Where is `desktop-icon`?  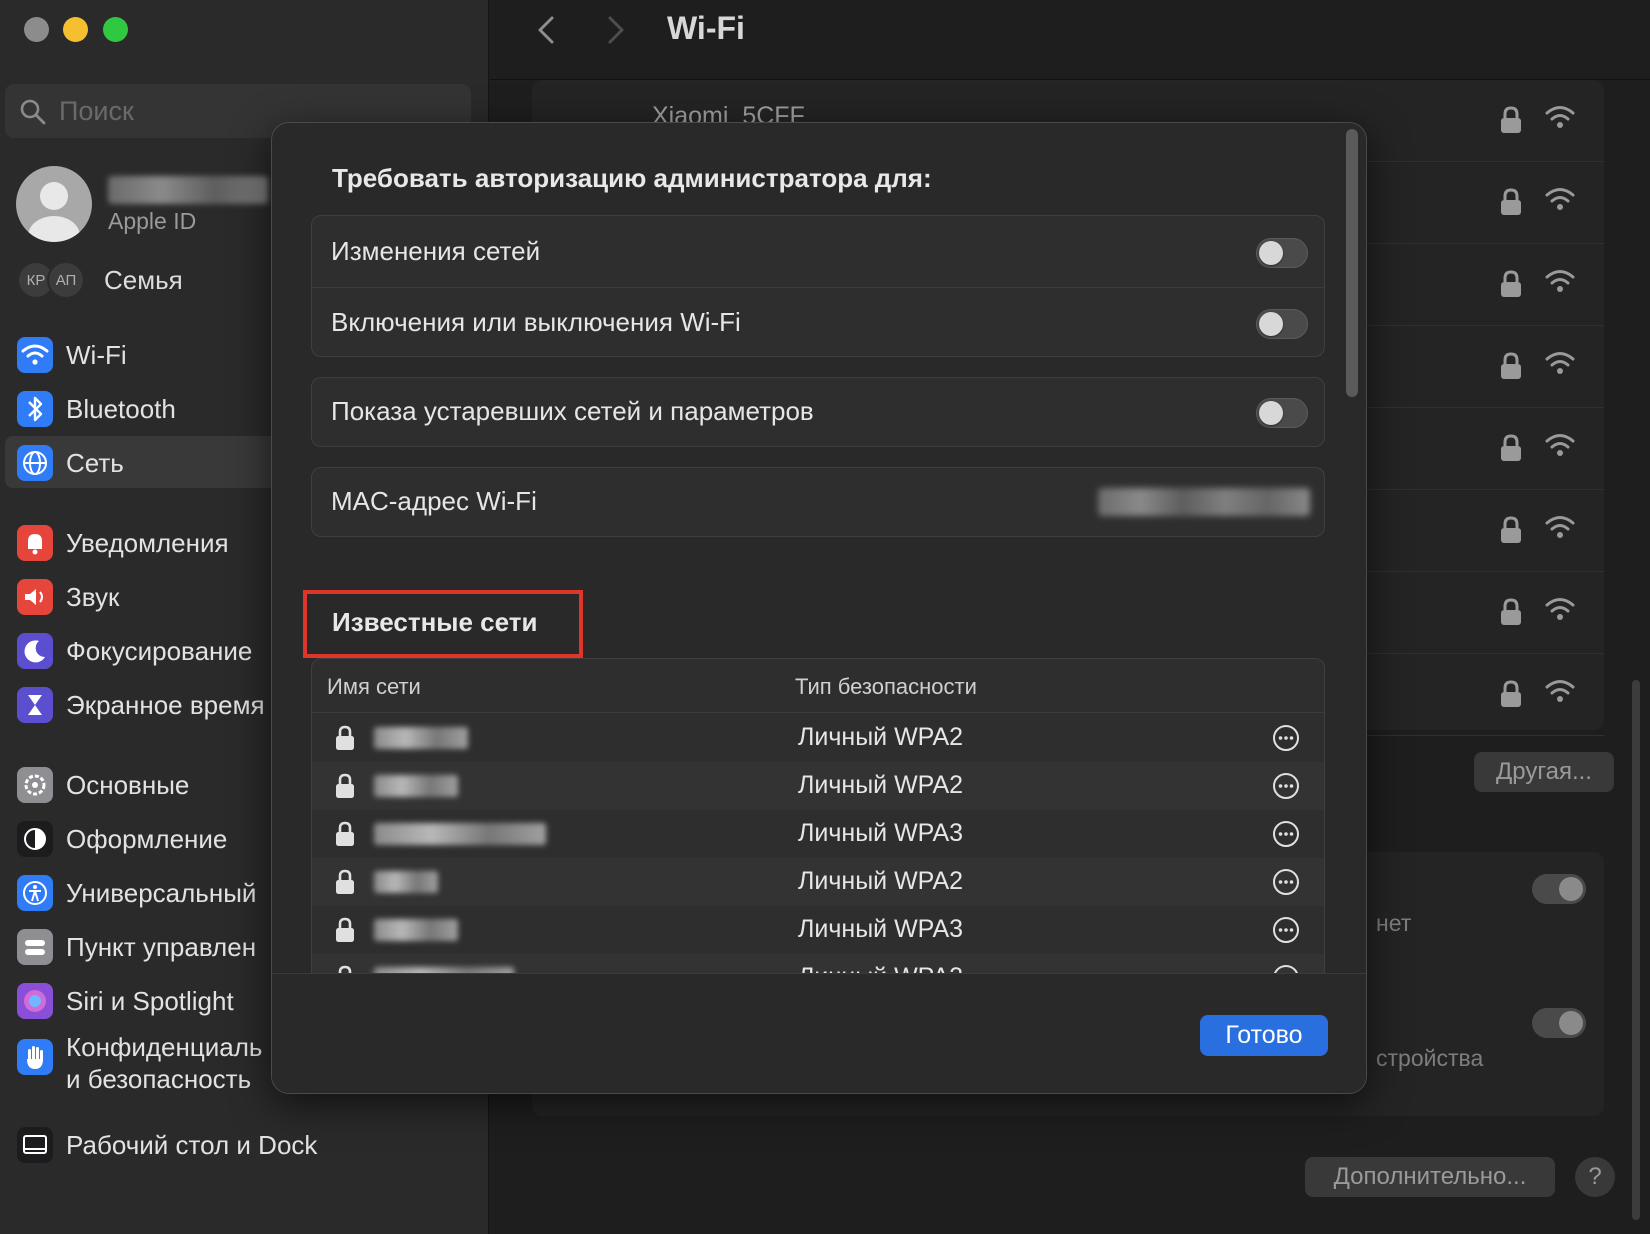 desktop-icon is located at coordinates (35, 1145).